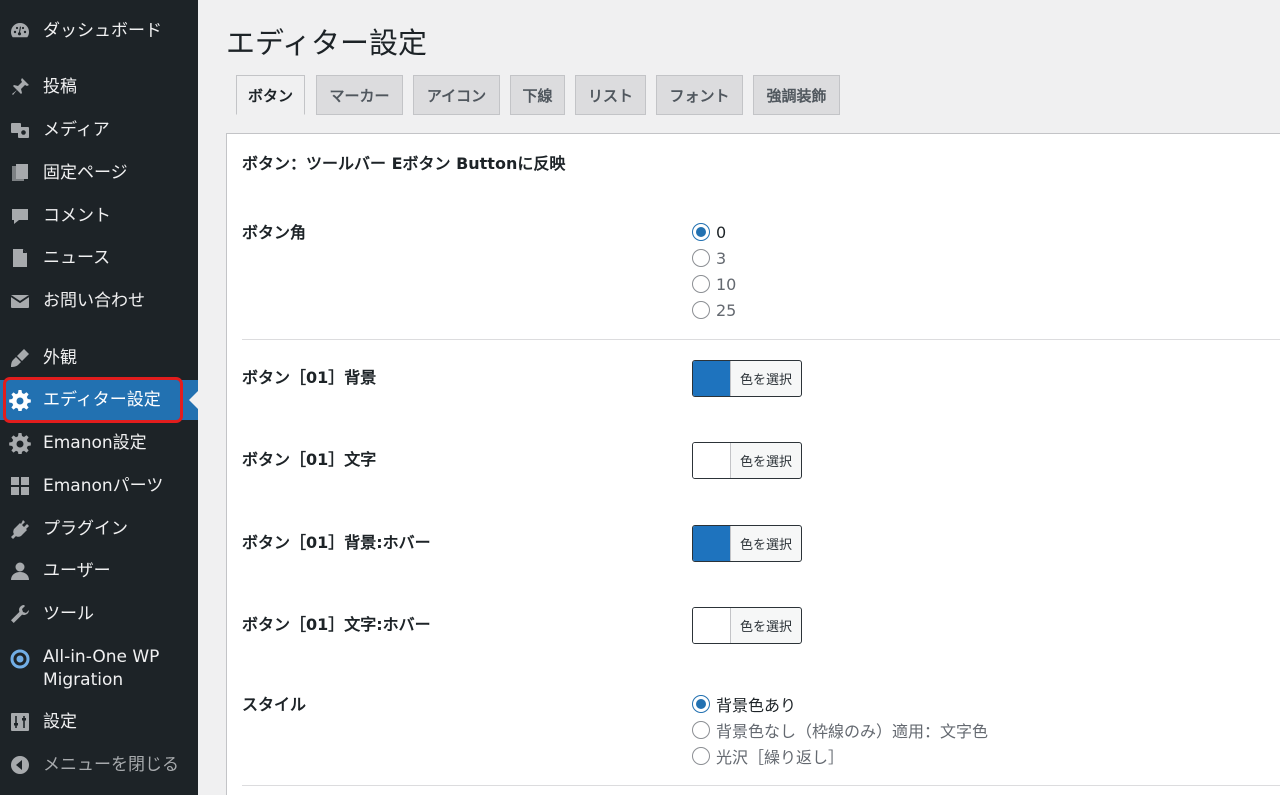 The height and width of the screenshot is (795, 1280). Describe the element at coordinates (456, 95) in the screenshot. I see `tab-icon: アイコン` at that location.